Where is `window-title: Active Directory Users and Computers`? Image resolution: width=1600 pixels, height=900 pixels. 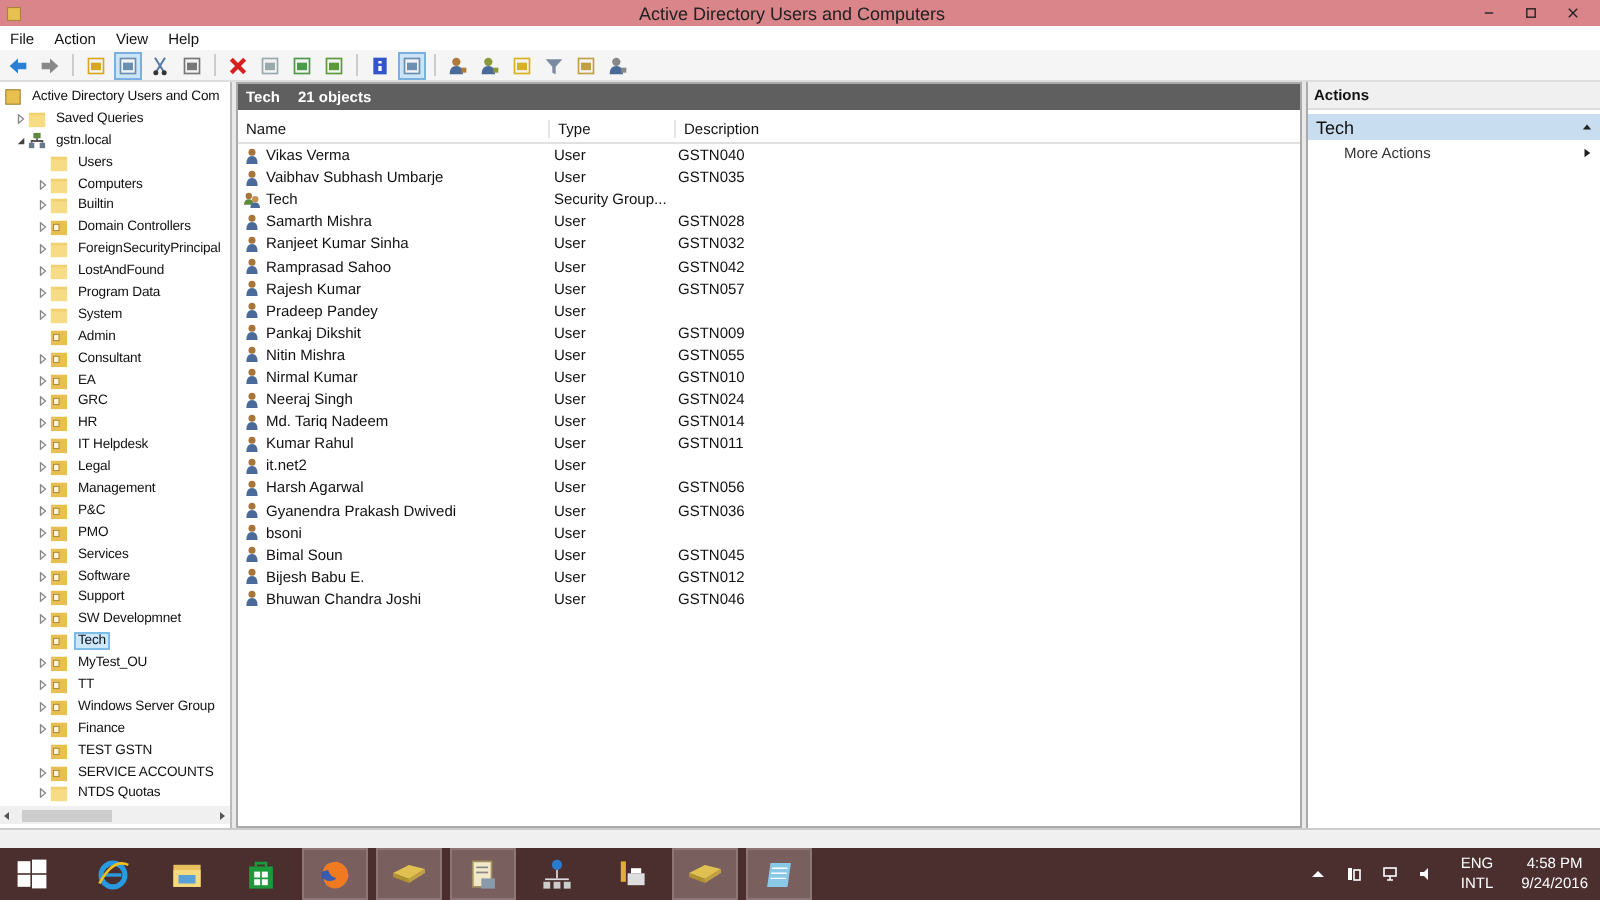
window-title: Active Directory Users and Computers is located at coordinates (792, 13).